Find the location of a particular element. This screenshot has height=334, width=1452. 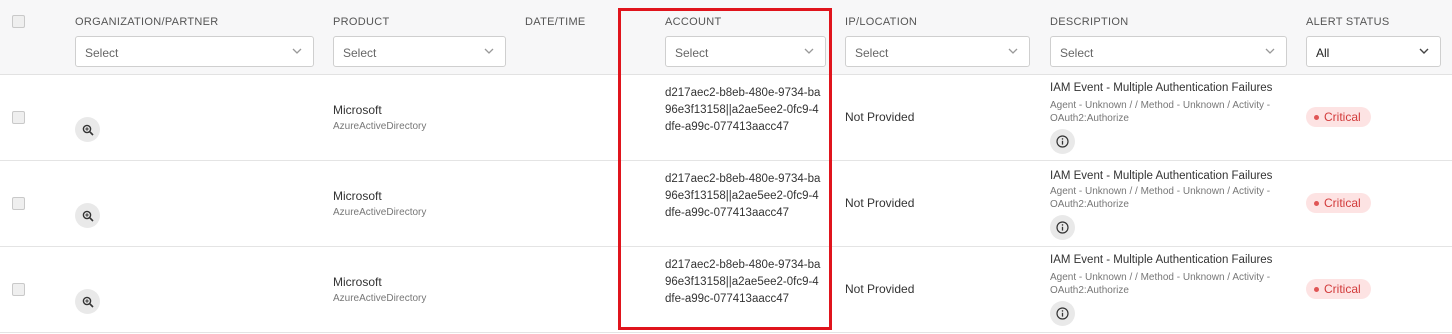

column-header-product: PRODUCT is located at coordinates (361, 22).